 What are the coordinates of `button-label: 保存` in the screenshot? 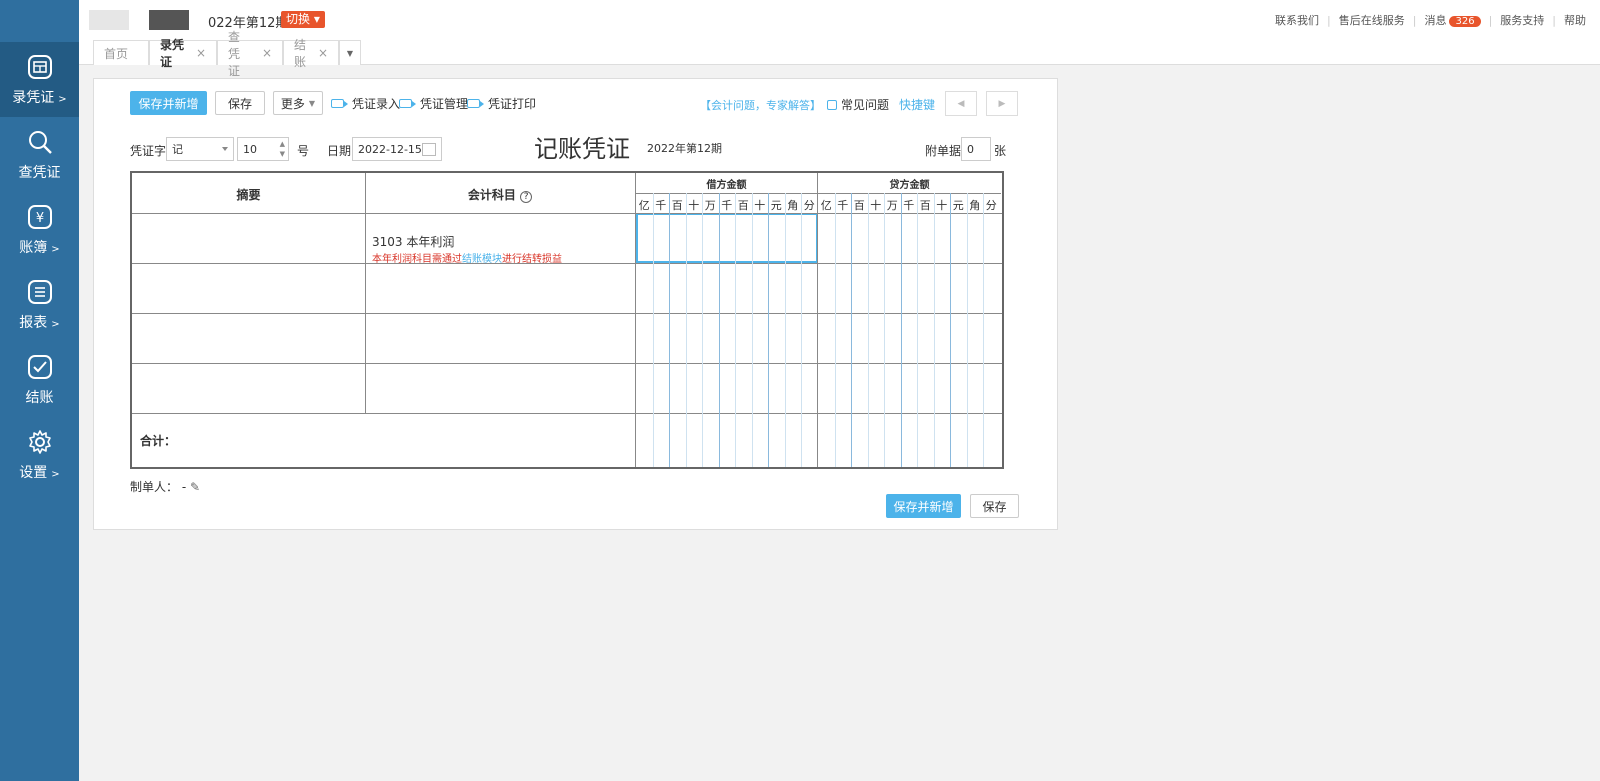 It's located at (239, 103).